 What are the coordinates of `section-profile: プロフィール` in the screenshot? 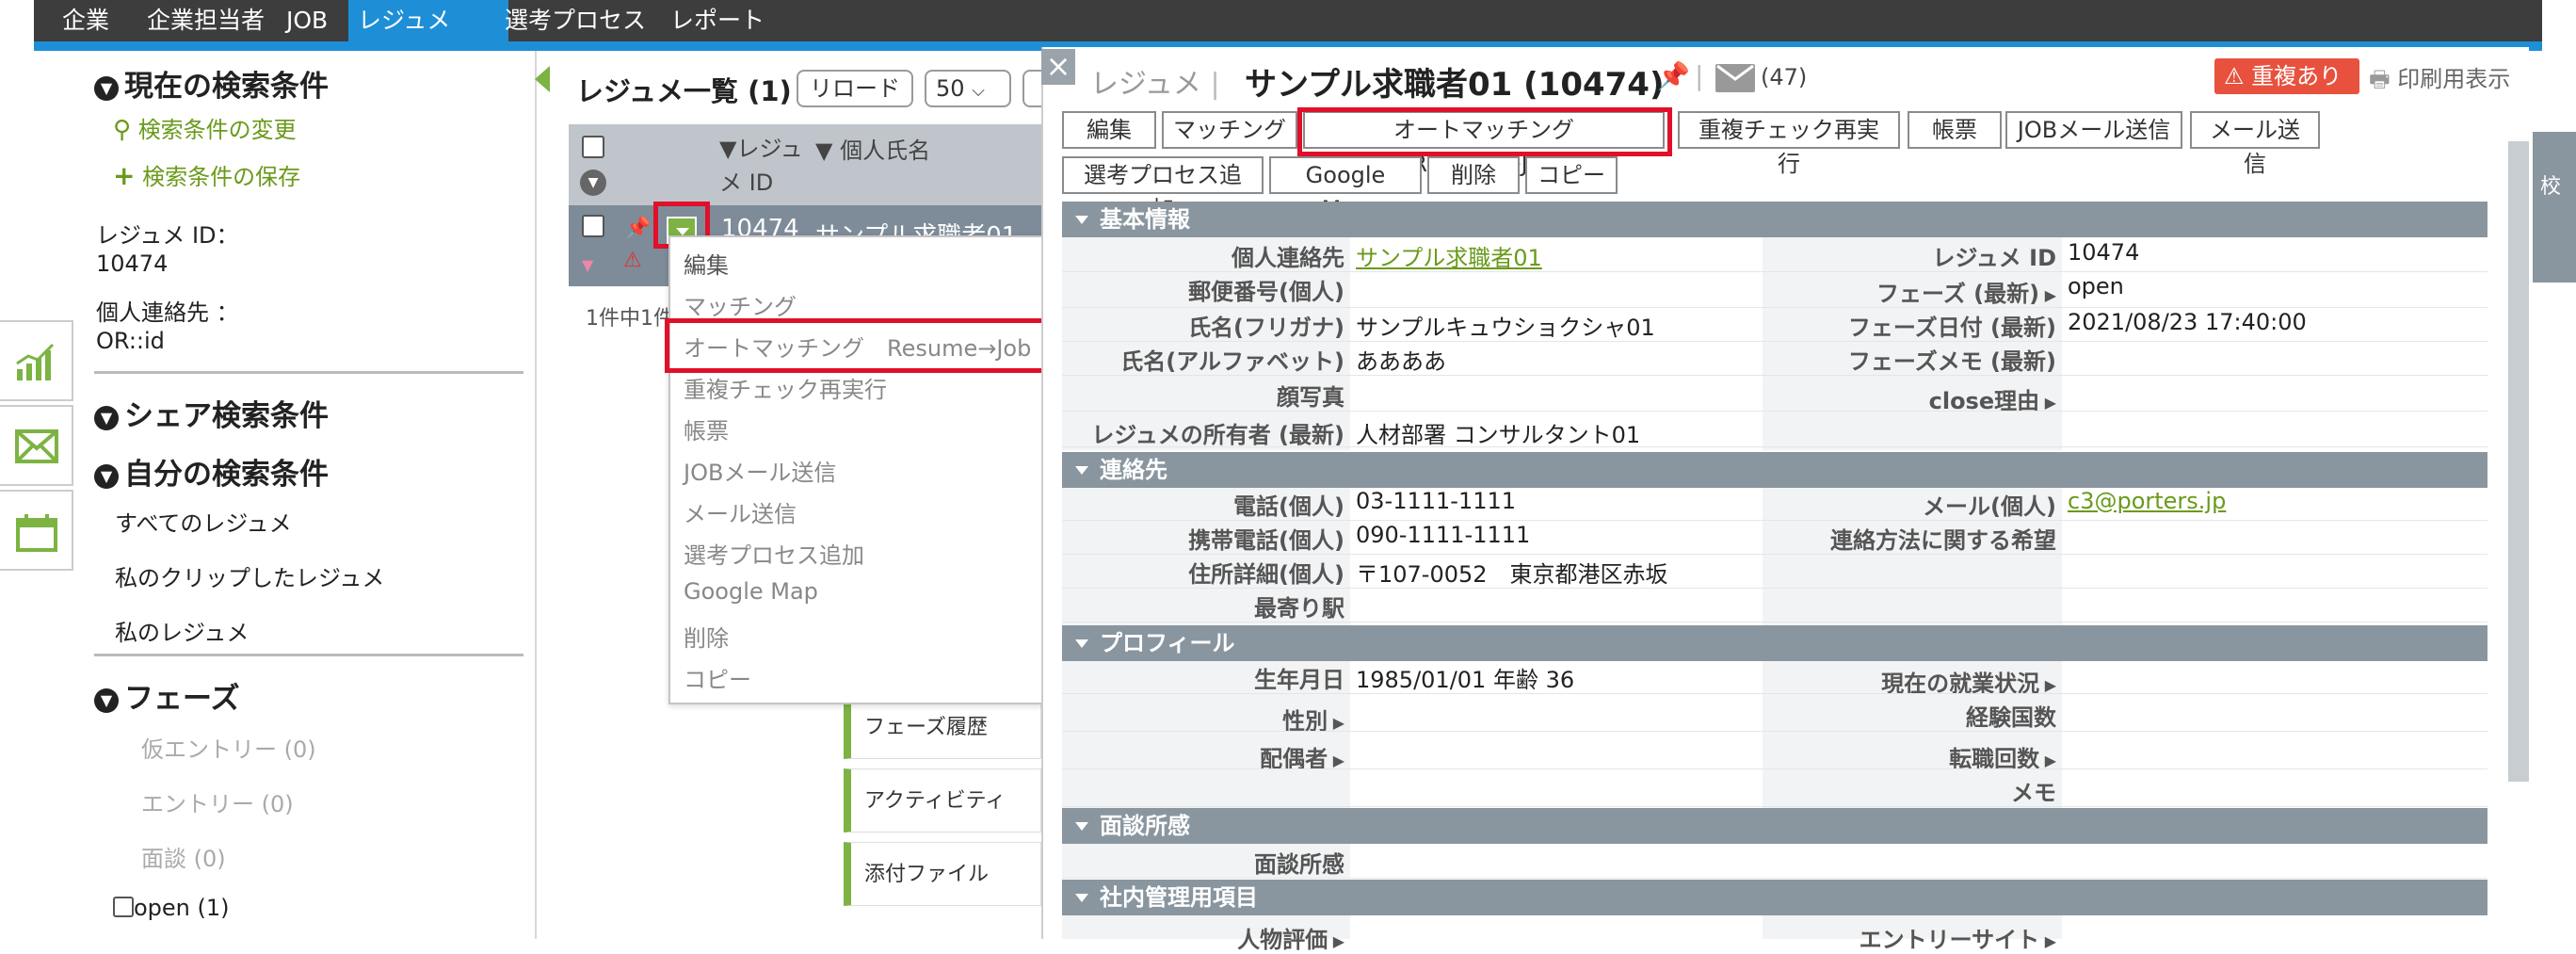 It's located at (1774, 643).